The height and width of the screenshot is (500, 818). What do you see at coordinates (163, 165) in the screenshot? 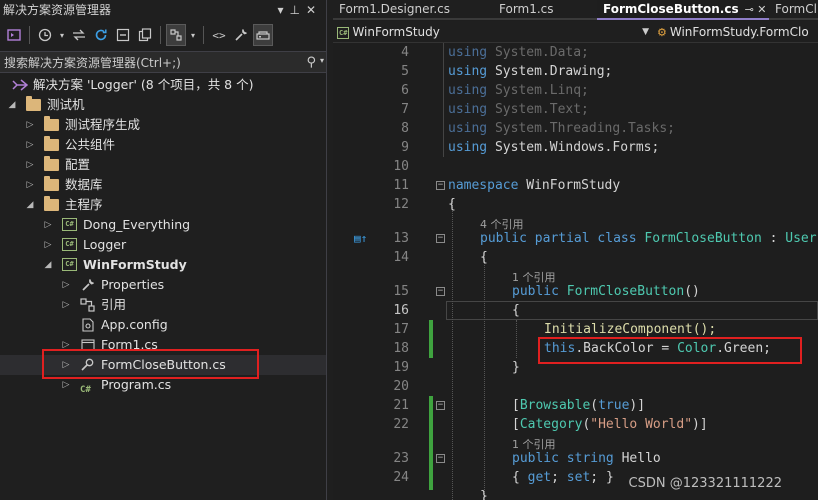
I see `tree-item: ▷ 配置` at bounding box center [163, 165].